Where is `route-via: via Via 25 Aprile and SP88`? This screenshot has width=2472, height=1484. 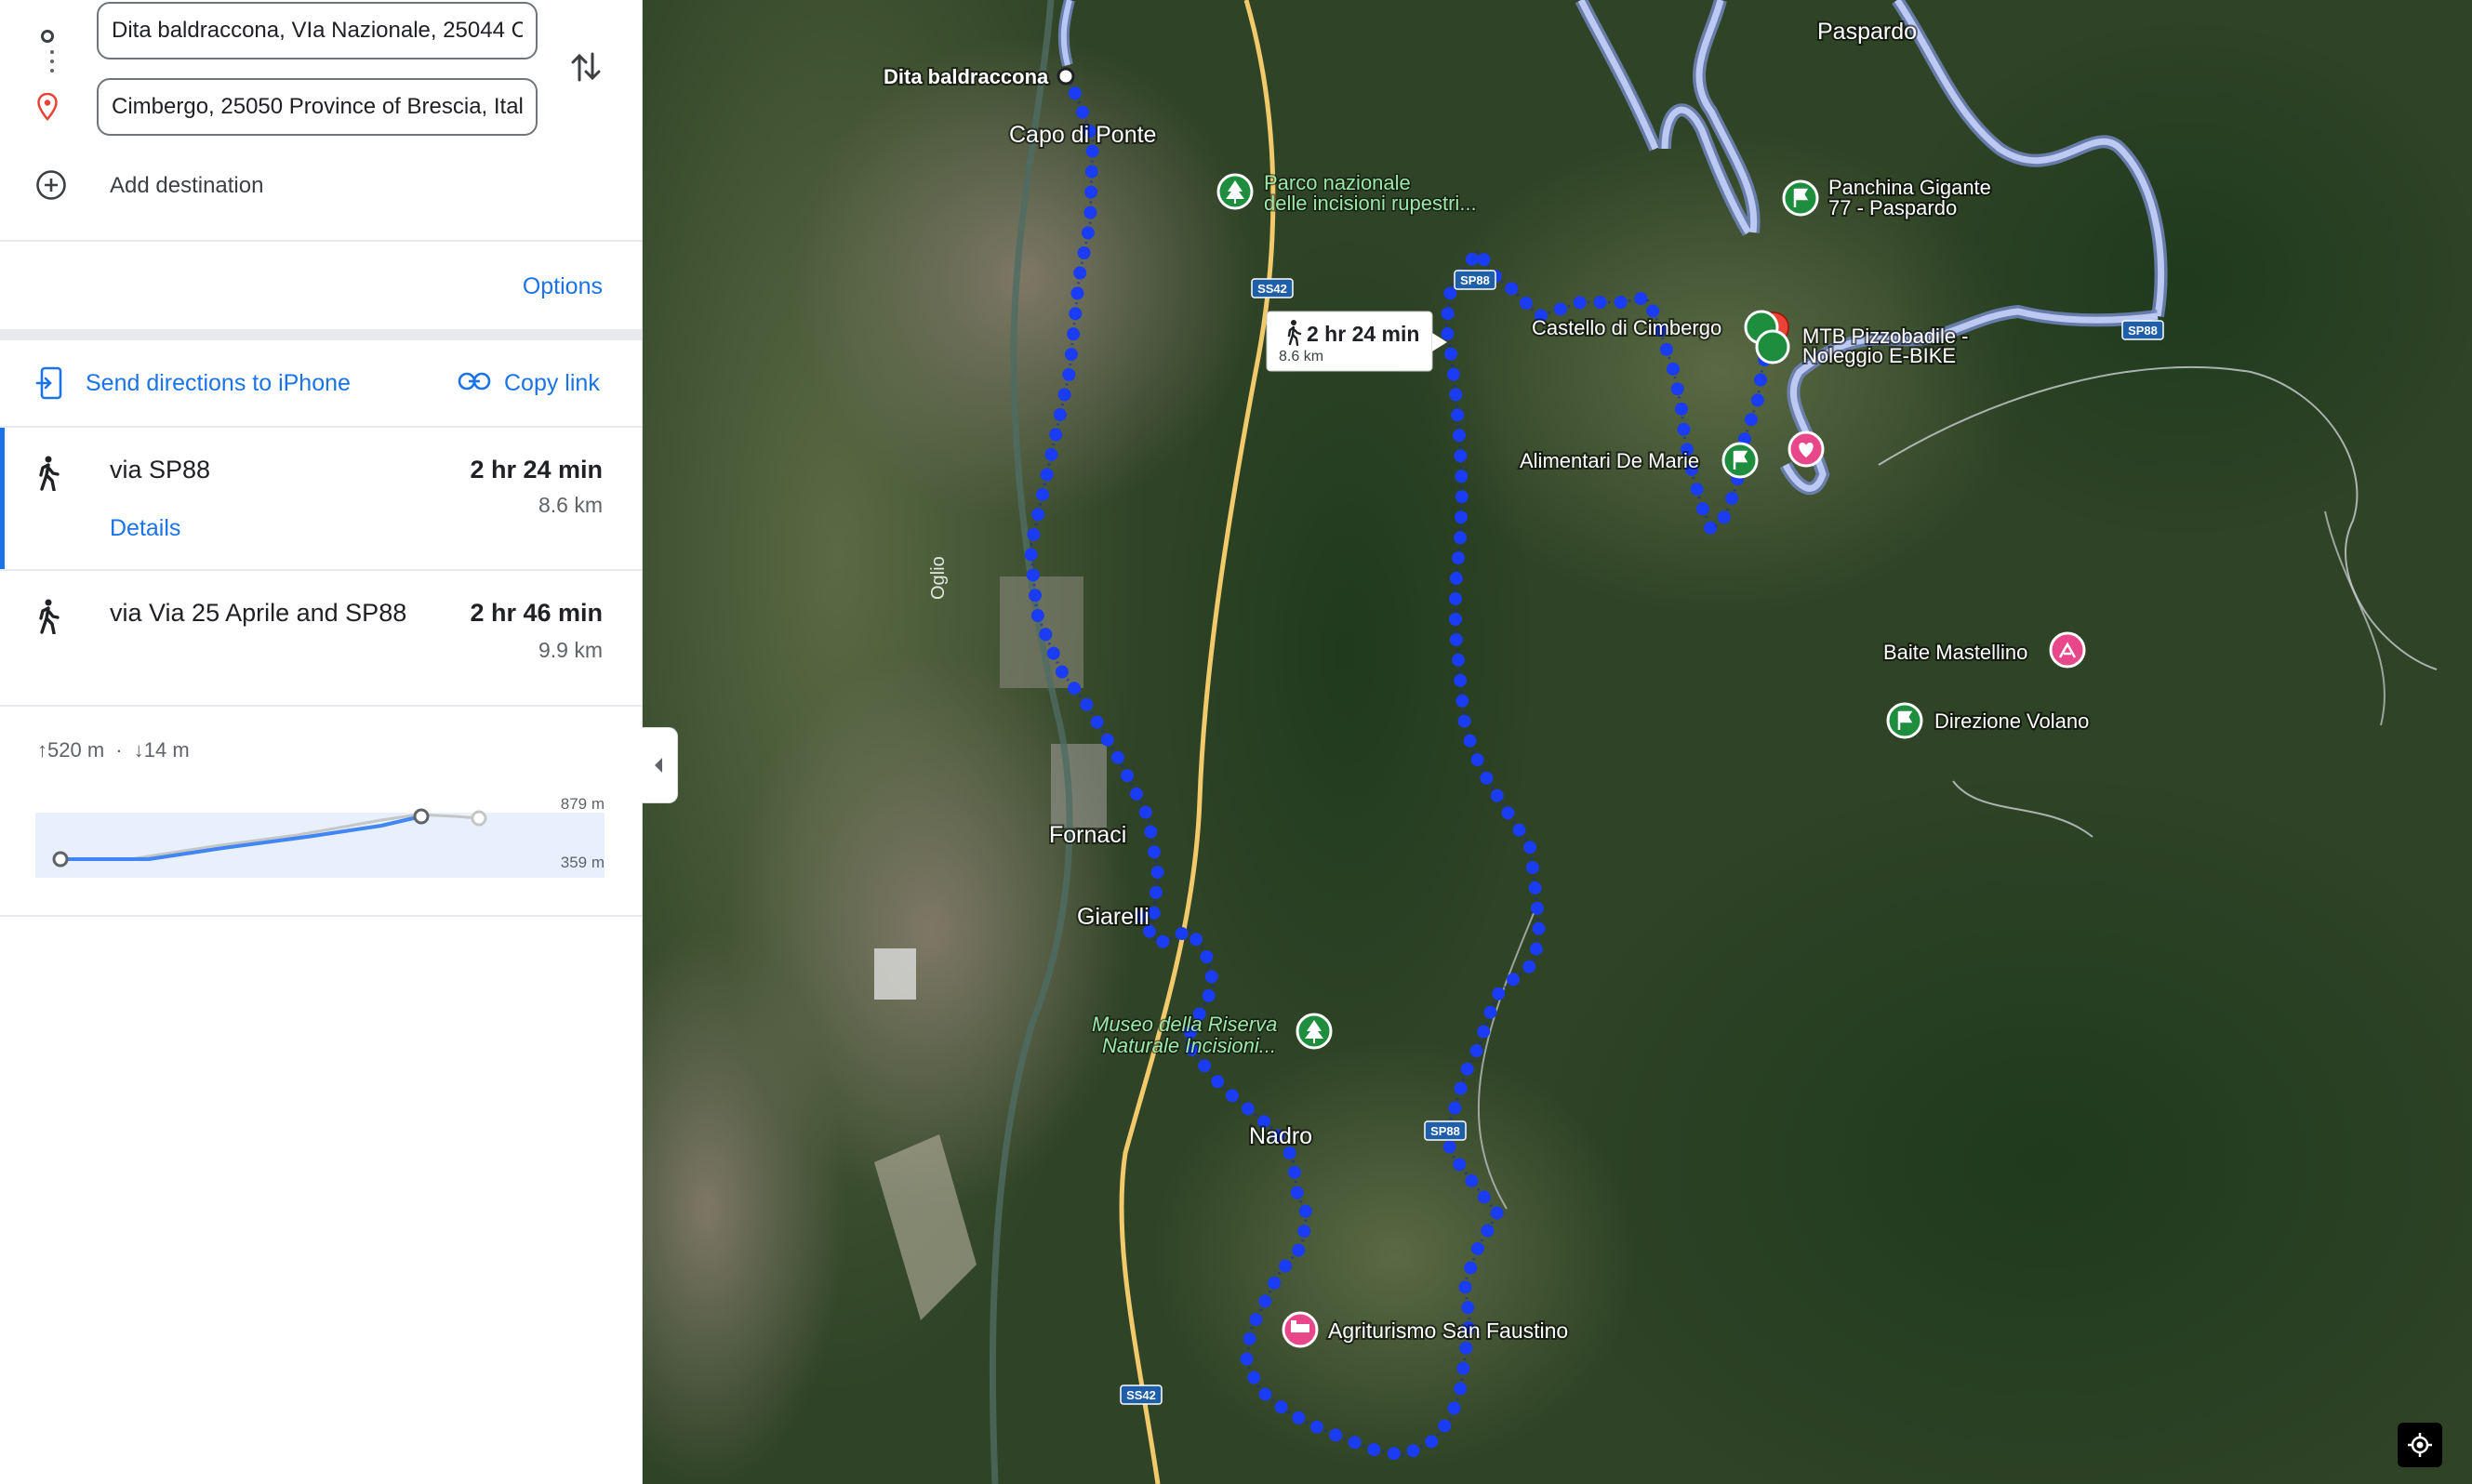
route-via: via Via 25 Aprile and SP88 is located at coordinates (259, 613).